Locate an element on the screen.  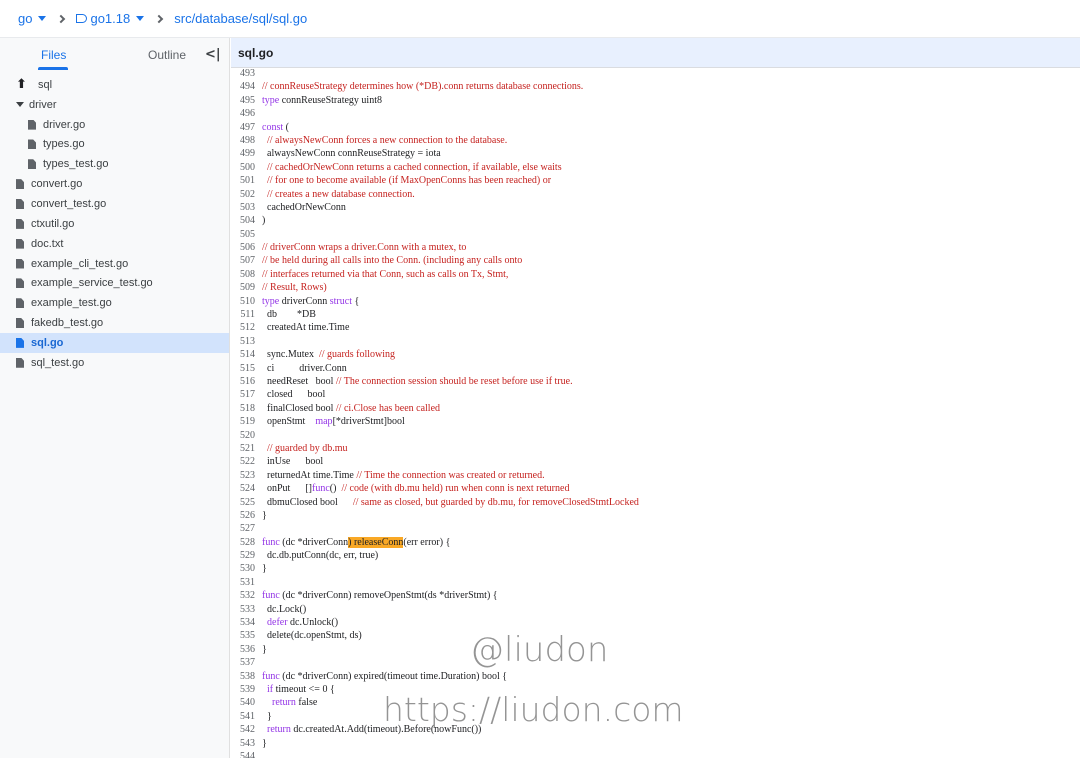
collapse-sidebar-icon: <| is located at coordinates (213, 54).